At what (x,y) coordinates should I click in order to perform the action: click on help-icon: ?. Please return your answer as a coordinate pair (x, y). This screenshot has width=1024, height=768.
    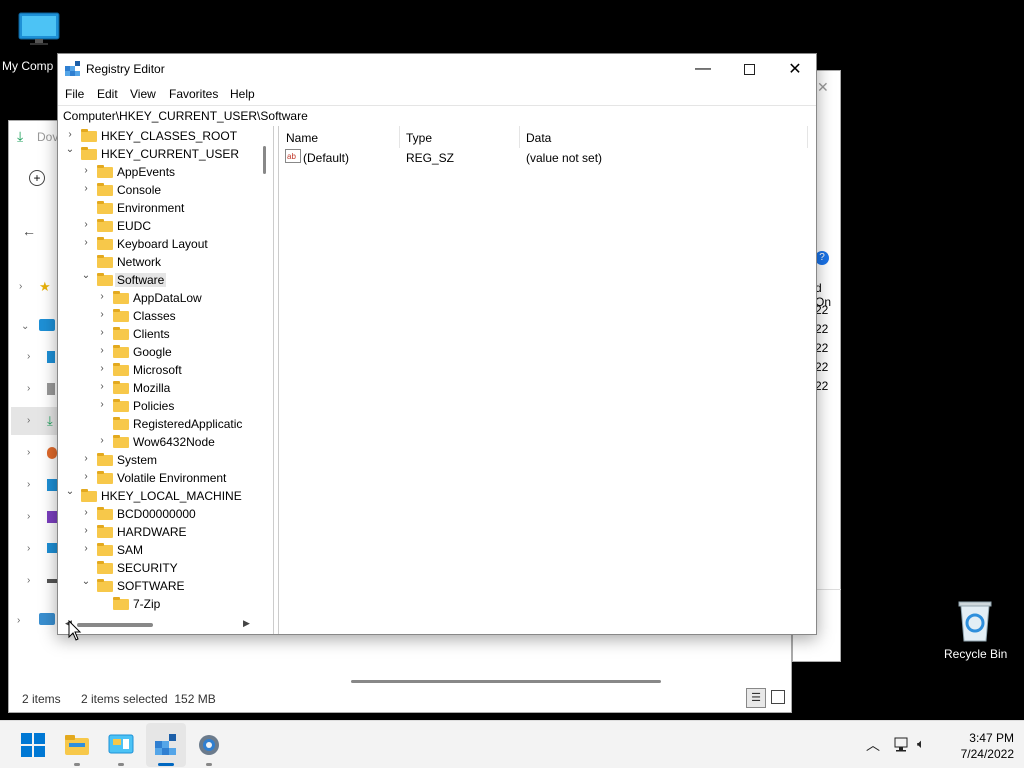
    Looking at the image, I should click on (822, 258).